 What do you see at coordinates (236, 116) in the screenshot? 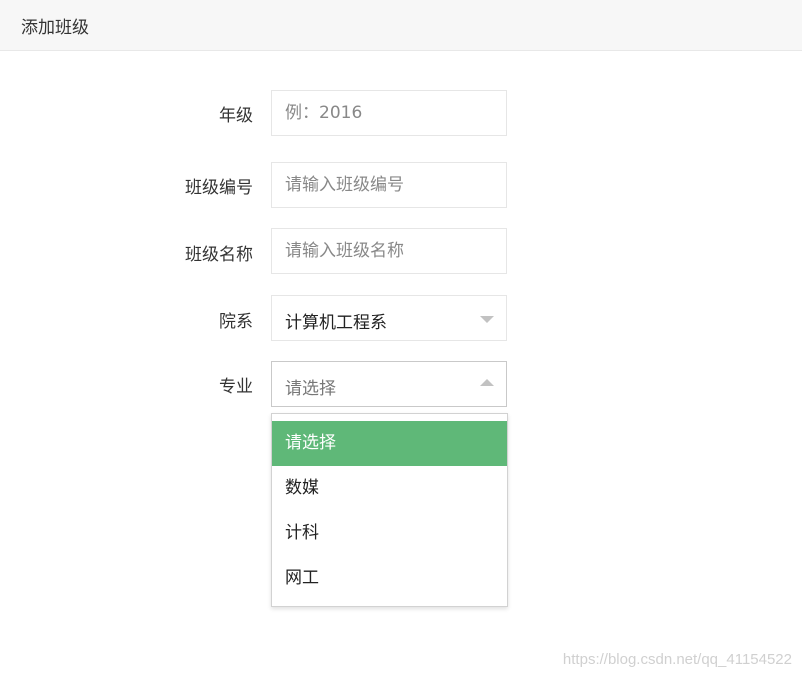
I see `grade-label: 年级` at bounding box center [236, 116].